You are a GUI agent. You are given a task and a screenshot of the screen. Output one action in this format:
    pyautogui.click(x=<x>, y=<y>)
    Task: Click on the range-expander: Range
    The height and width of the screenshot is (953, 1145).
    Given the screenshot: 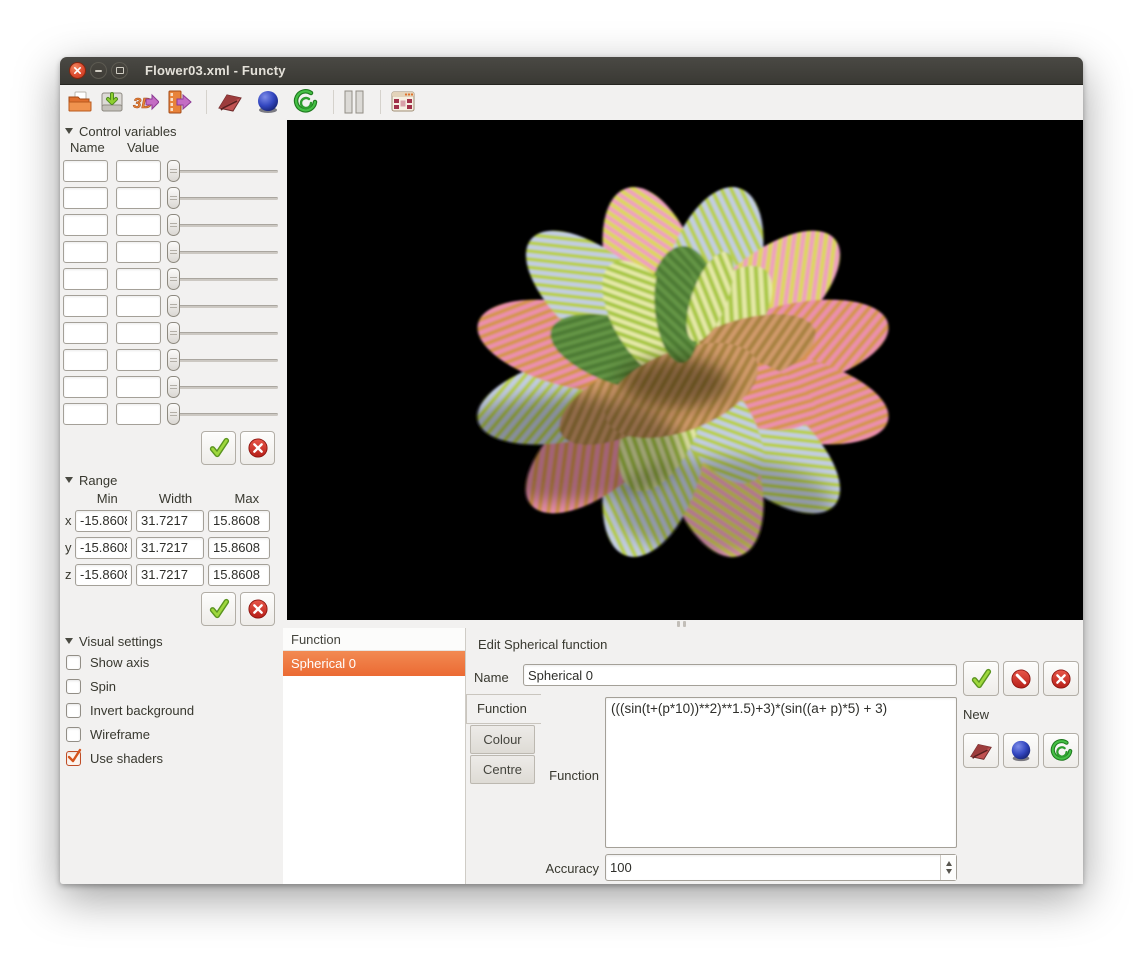 What is the action you would take?
    pyautogui.click(x=170, y=480)
    